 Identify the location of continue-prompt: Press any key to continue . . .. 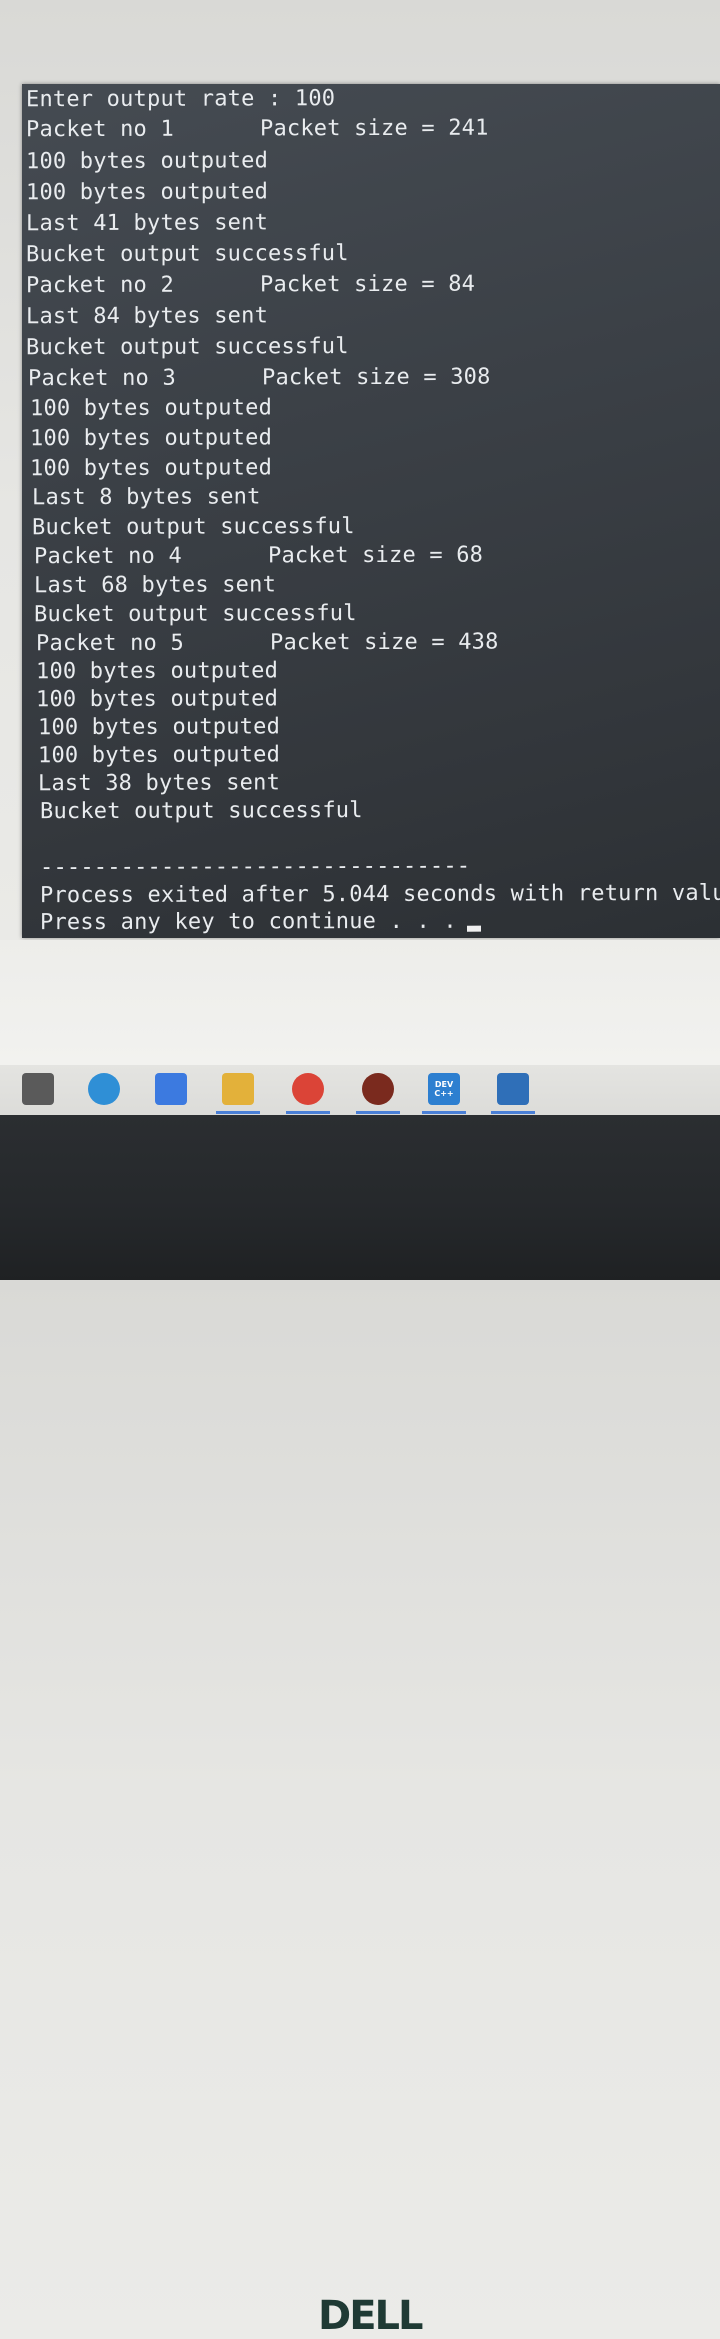
(380, 922).